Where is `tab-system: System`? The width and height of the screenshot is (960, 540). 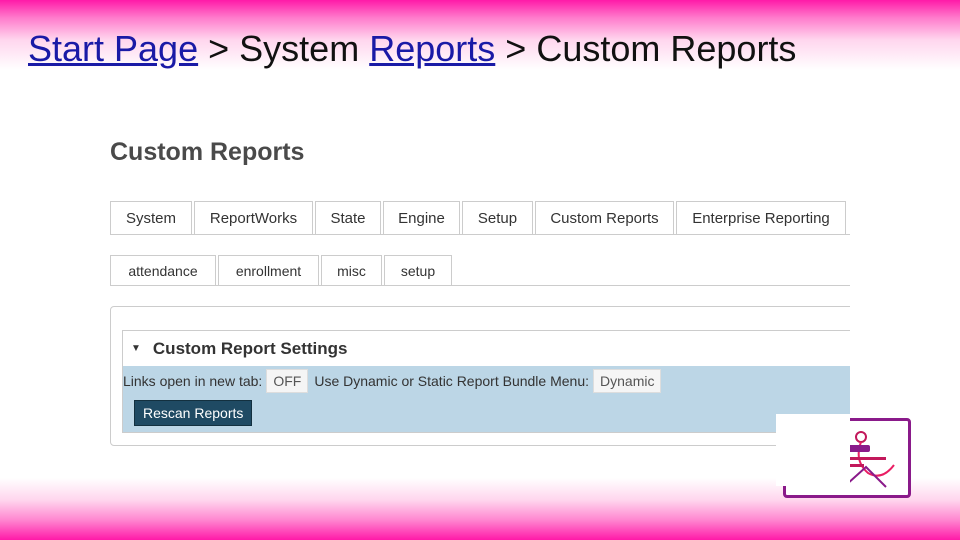 tab-system: System is located at coordinates (151, 217).